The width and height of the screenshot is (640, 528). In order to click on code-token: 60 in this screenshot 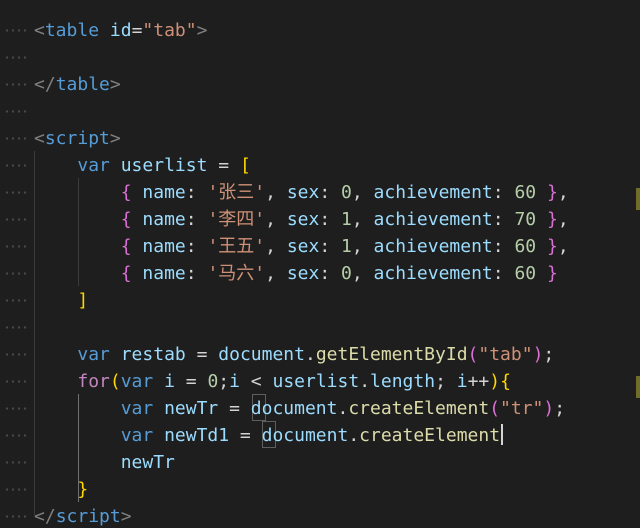, I will do `click(525, 246)`.